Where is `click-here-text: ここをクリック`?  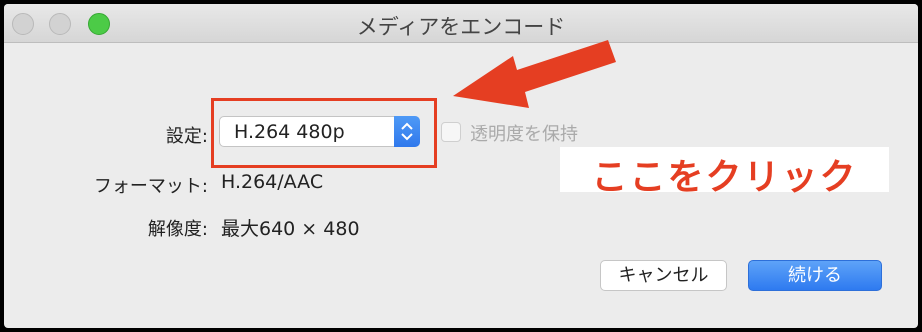
click-here-text: ここをクリック is located at coordinates (724, 177).